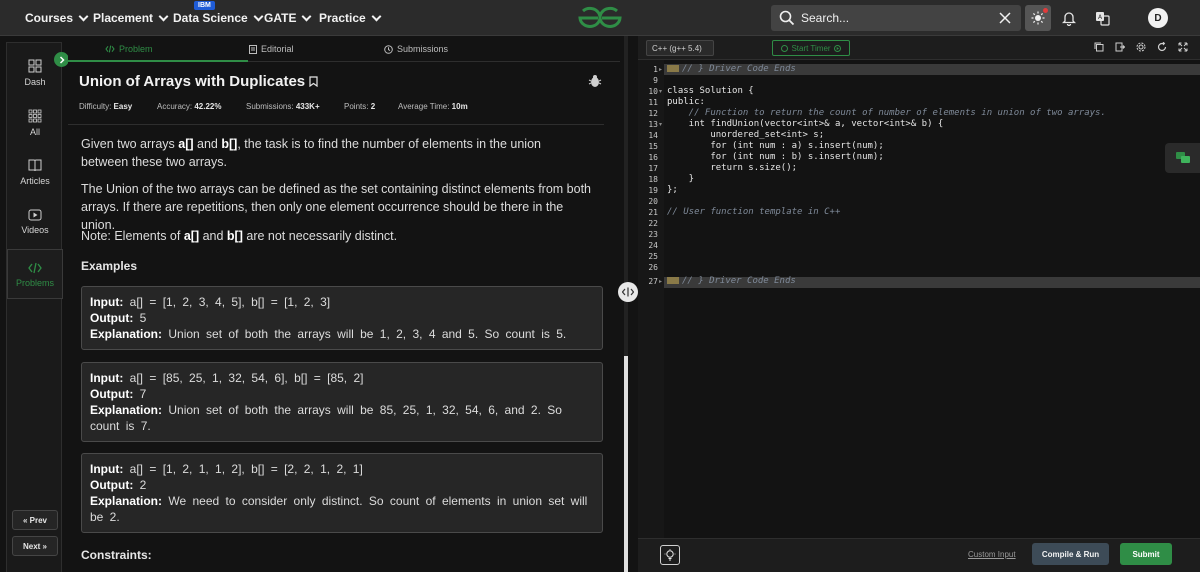  Describe the element at coordinates (710, 91) in the screenshot. I see `code-line: class Solution {` at that location.